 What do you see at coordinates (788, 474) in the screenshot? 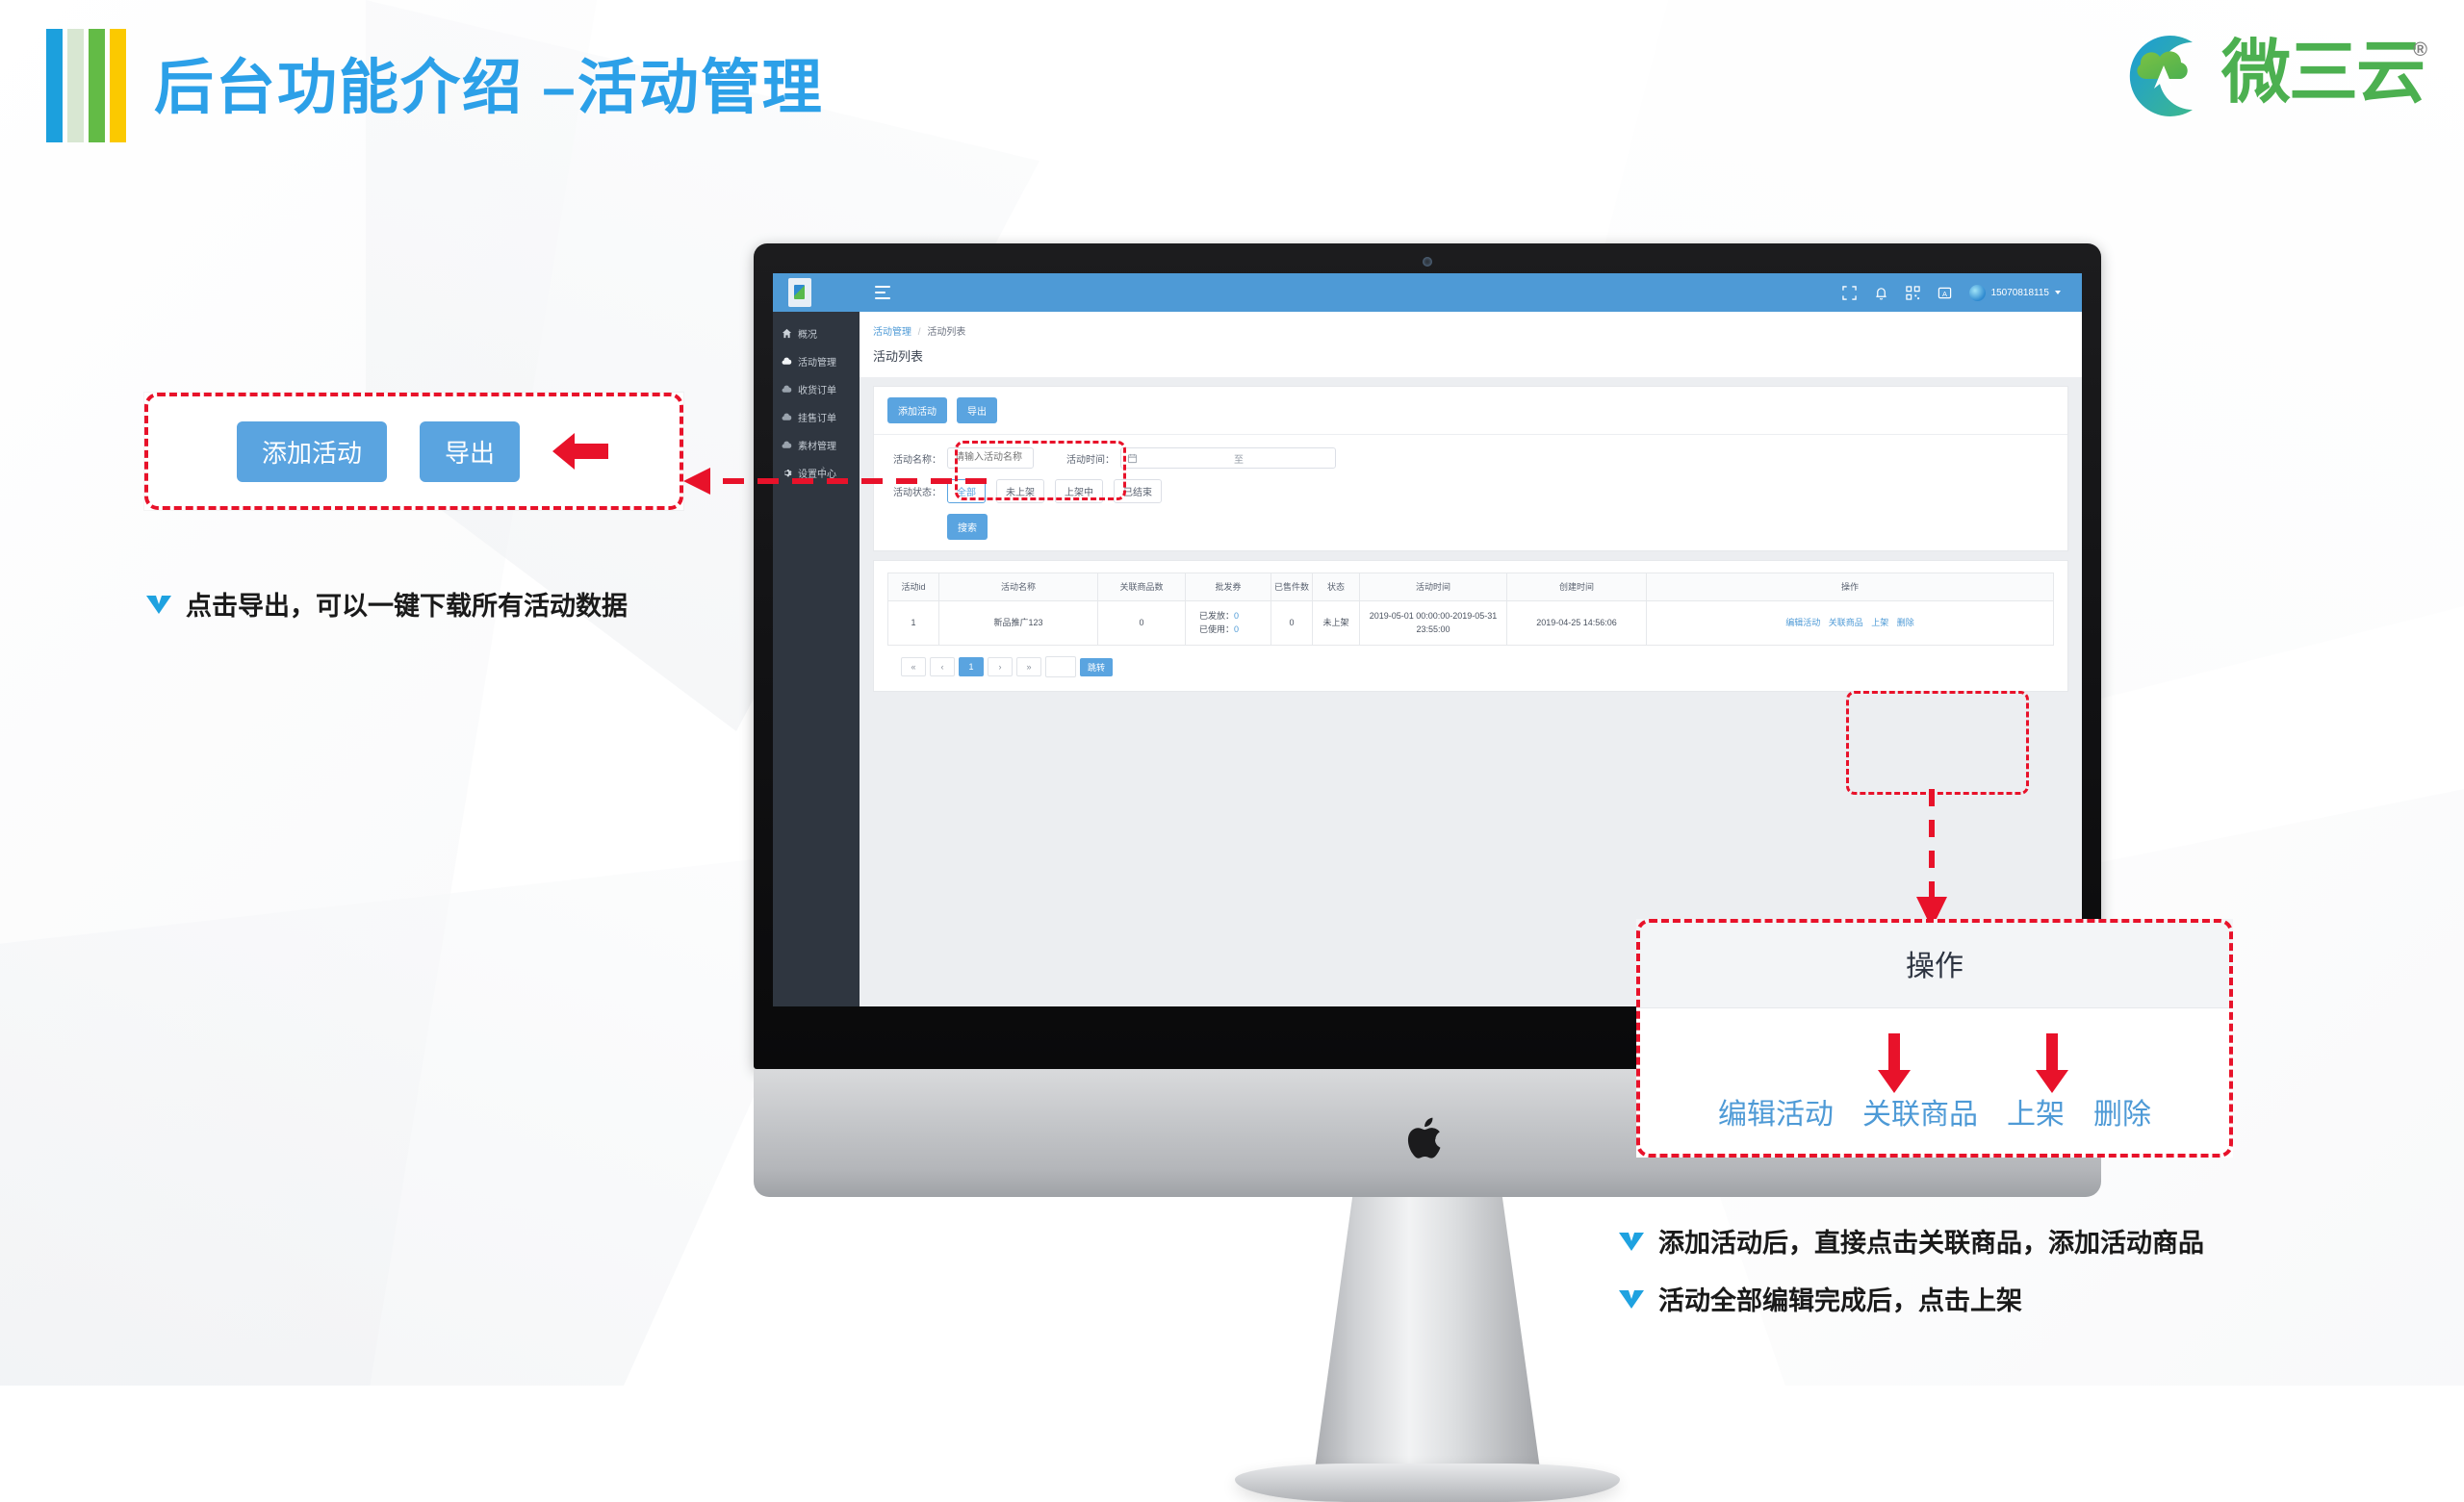
I see `gear-icon` at bounding box center [788, 474].